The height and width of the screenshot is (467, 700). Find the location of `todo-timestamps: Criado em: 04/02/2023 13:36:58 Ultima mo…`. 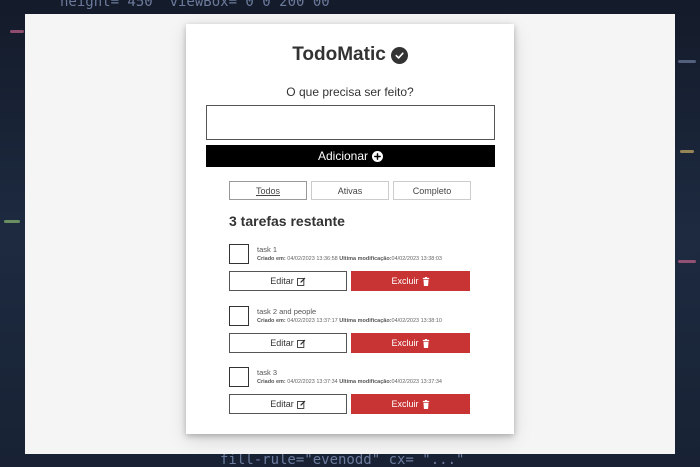

todo-timestamps: Criado em: 04/02/2023 13:36:58 Ultima mo… is located at coordinates (349, 259).